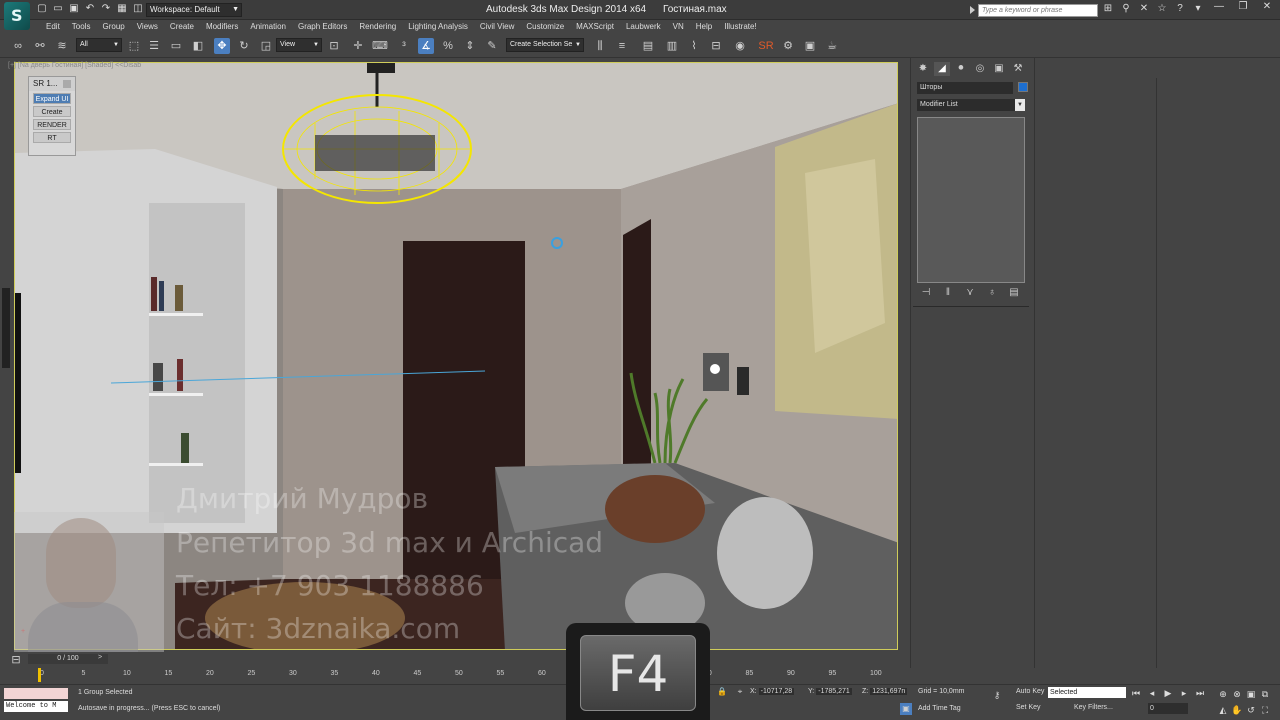 The width and height of the screenshot is (1280, 720). What do you see at coordinates (694, 46) in the screenshot?
I see `curve-editor-icon: ⌇` at bounding box center [694, 46].